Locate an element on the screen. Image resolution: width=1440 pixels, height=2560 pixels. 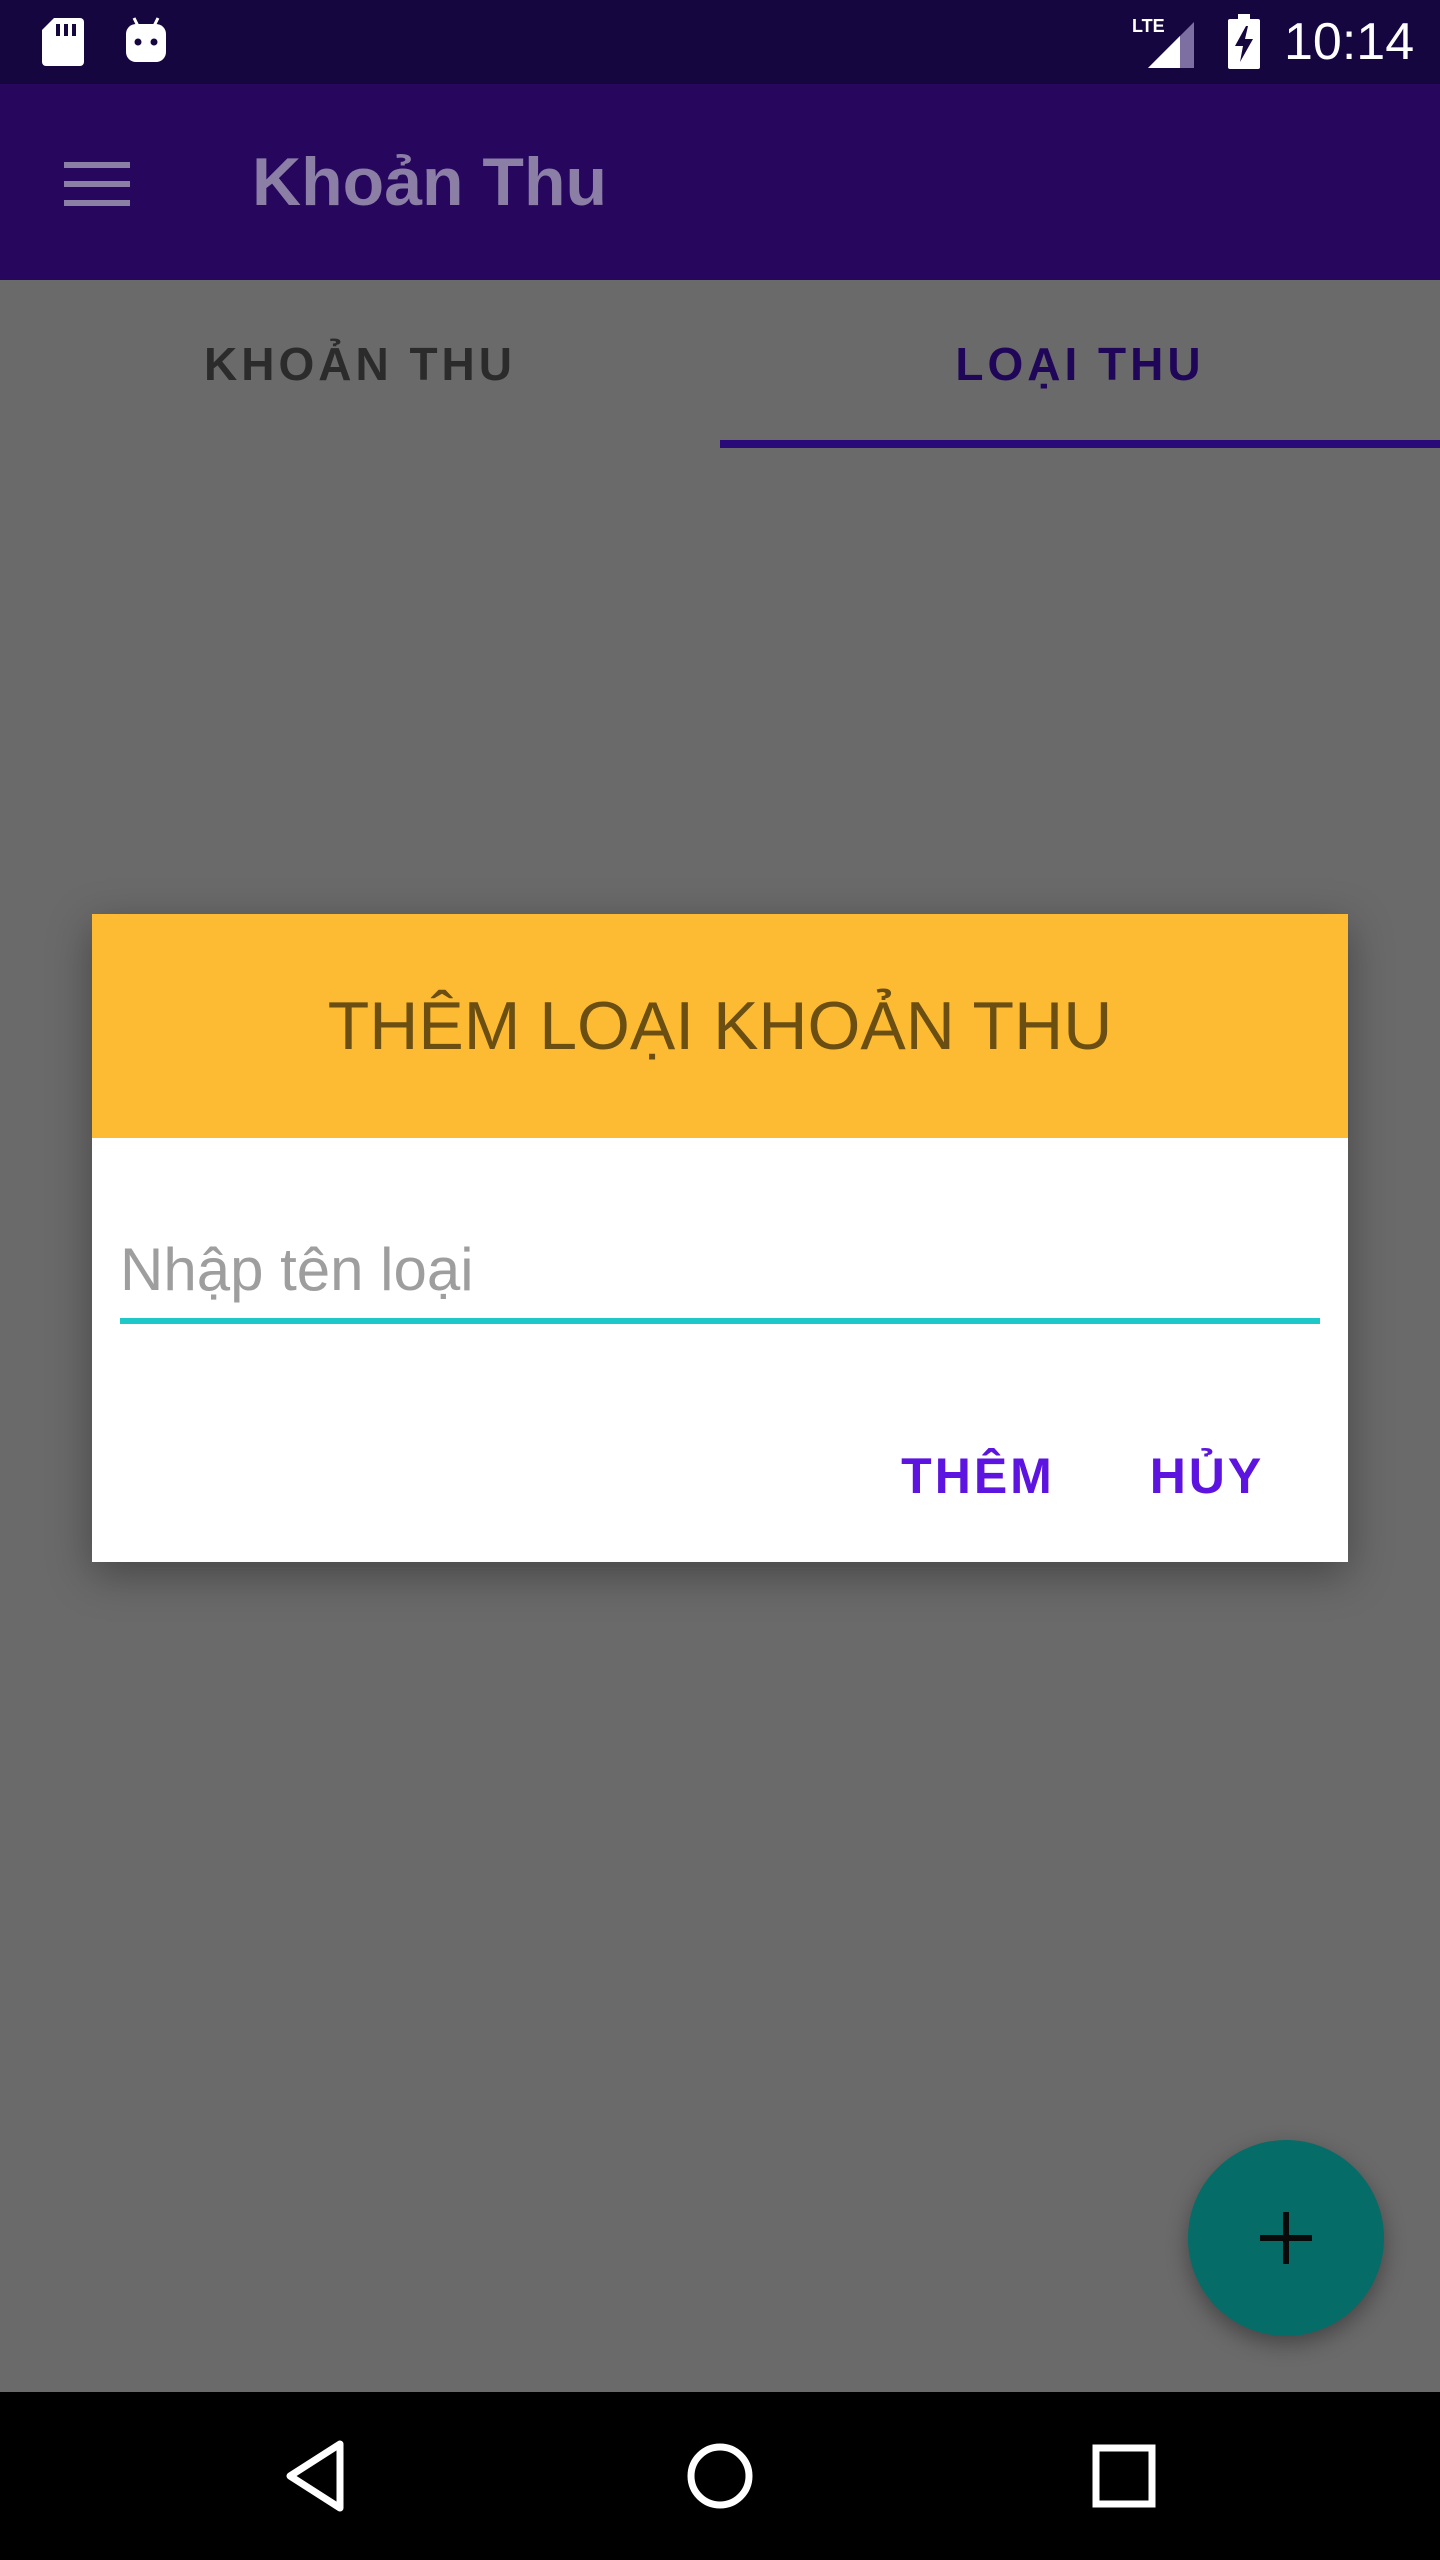
svg-text: LTE is located at coordinates (1148, 26).